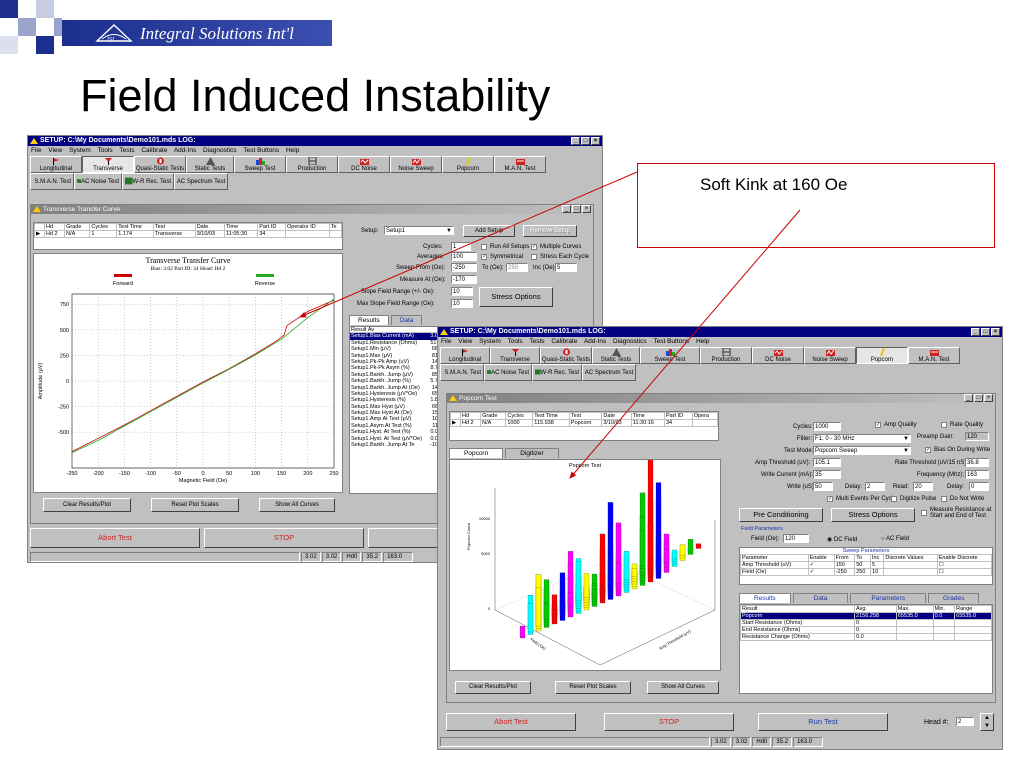 Image resolution: width=1024 pixels, height=768 pixels. What do you see at coordinates (862, 438) in the screenshot?
I see `filter-select: F1: 0 - 30 MHz ▼` at bounding box center [862, 438].